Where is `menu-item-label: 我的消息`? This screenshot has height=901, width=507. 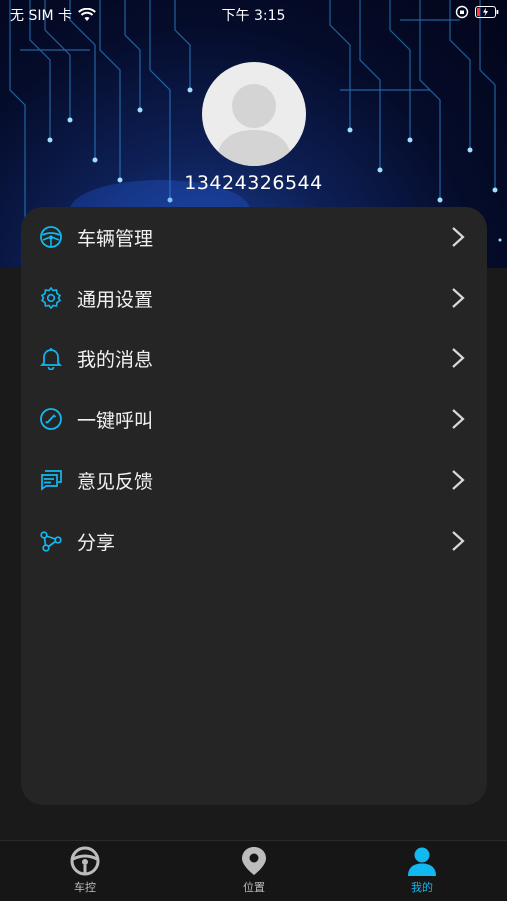 menu-item-label: 我的消息 is located at coordinates (115, 359).